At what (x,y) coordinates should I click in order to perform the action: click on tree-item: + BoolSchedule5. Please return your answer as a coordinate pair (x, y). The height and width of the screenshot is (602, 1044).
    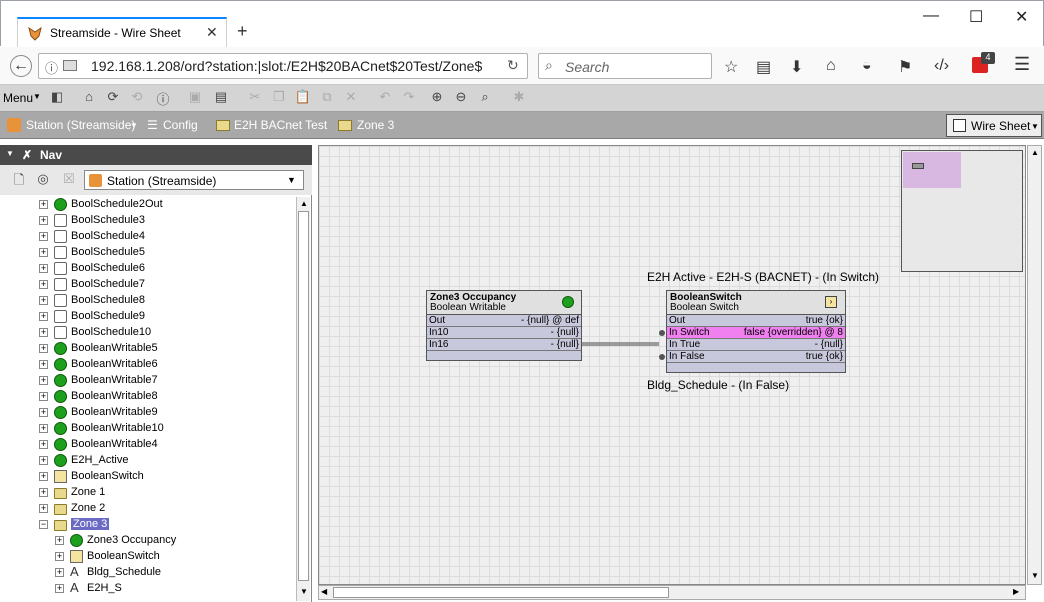
    Looking at the image, I should click on (148, 253).